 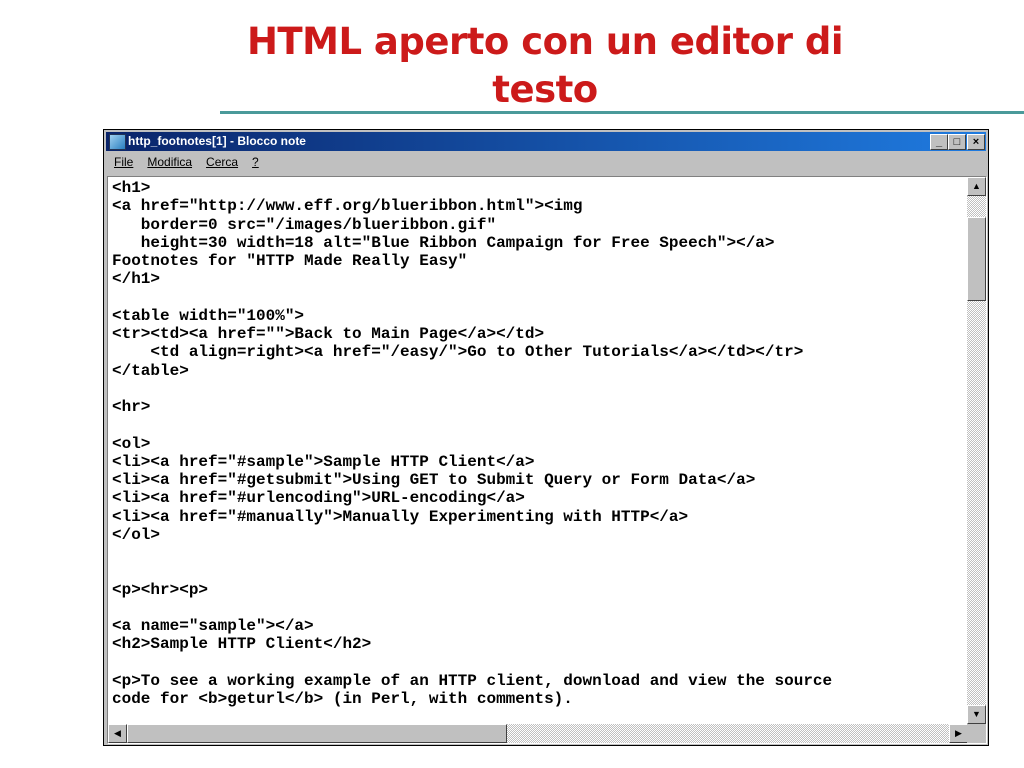 I want to click on horizontal-scrollbar: ◀ ▶, so click(x=538, y=733).